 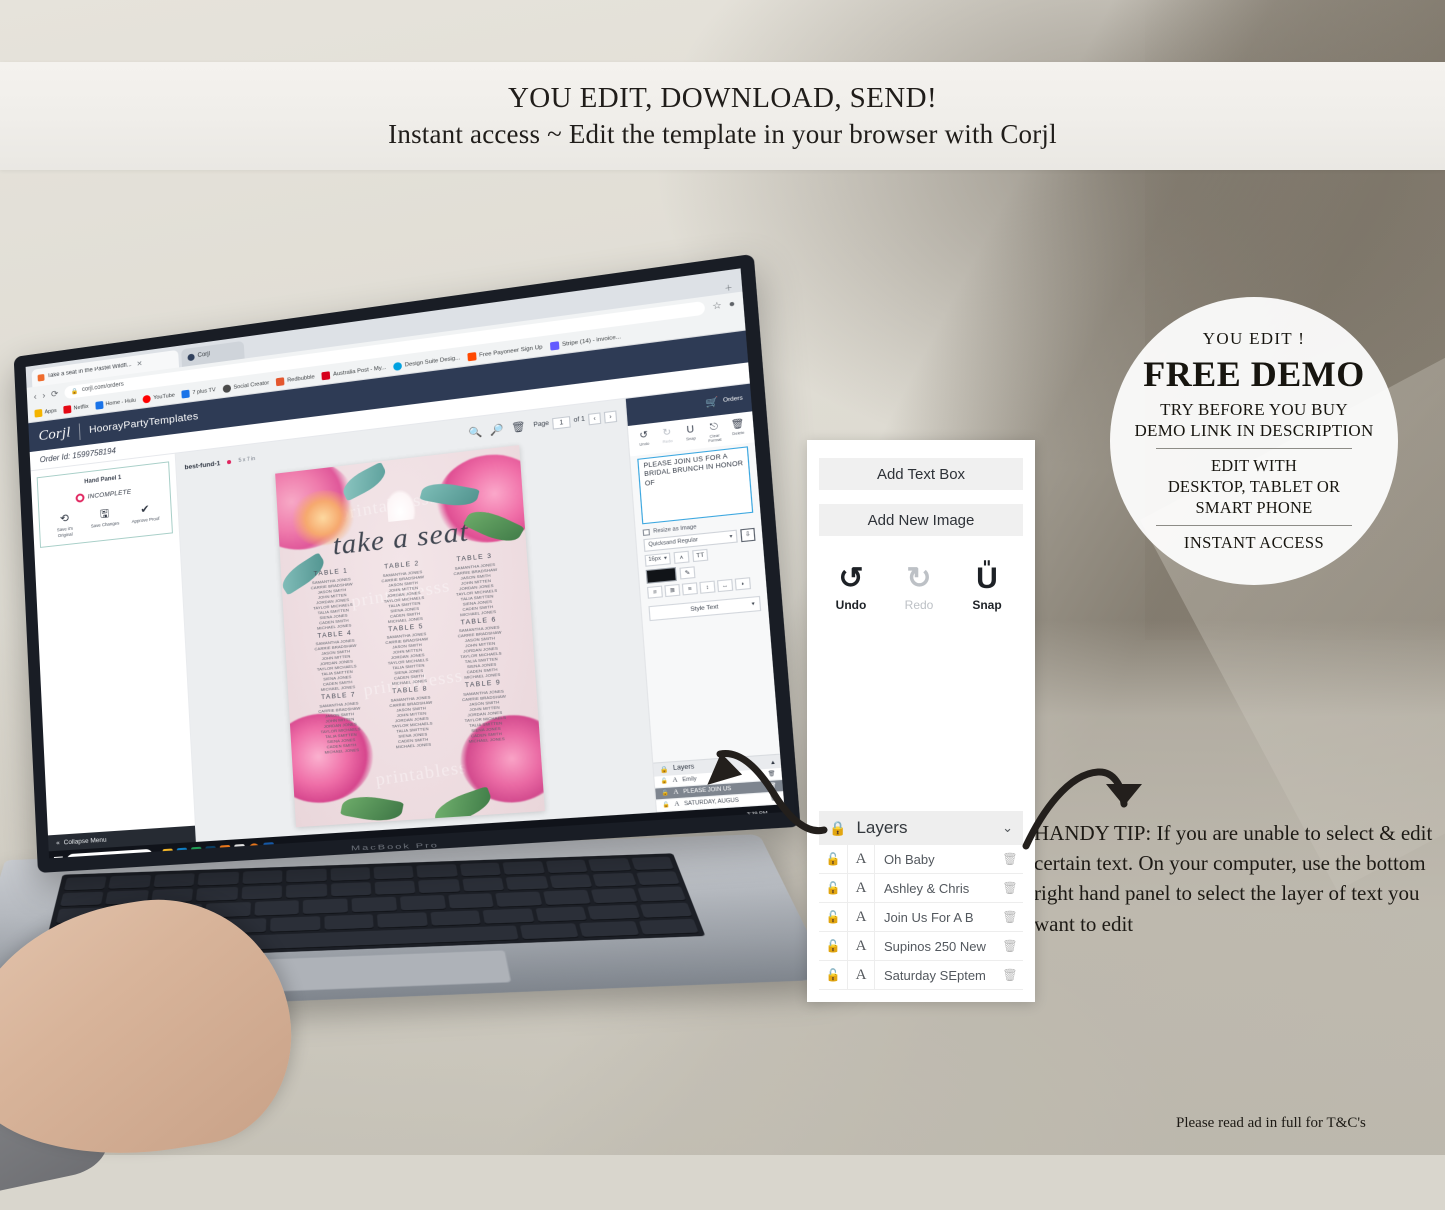 What do you see at coordinates (65, 525) in the screenshot?
I see `save-original-button: ⟲ Save it's Original` at bounding box center [65, 525].